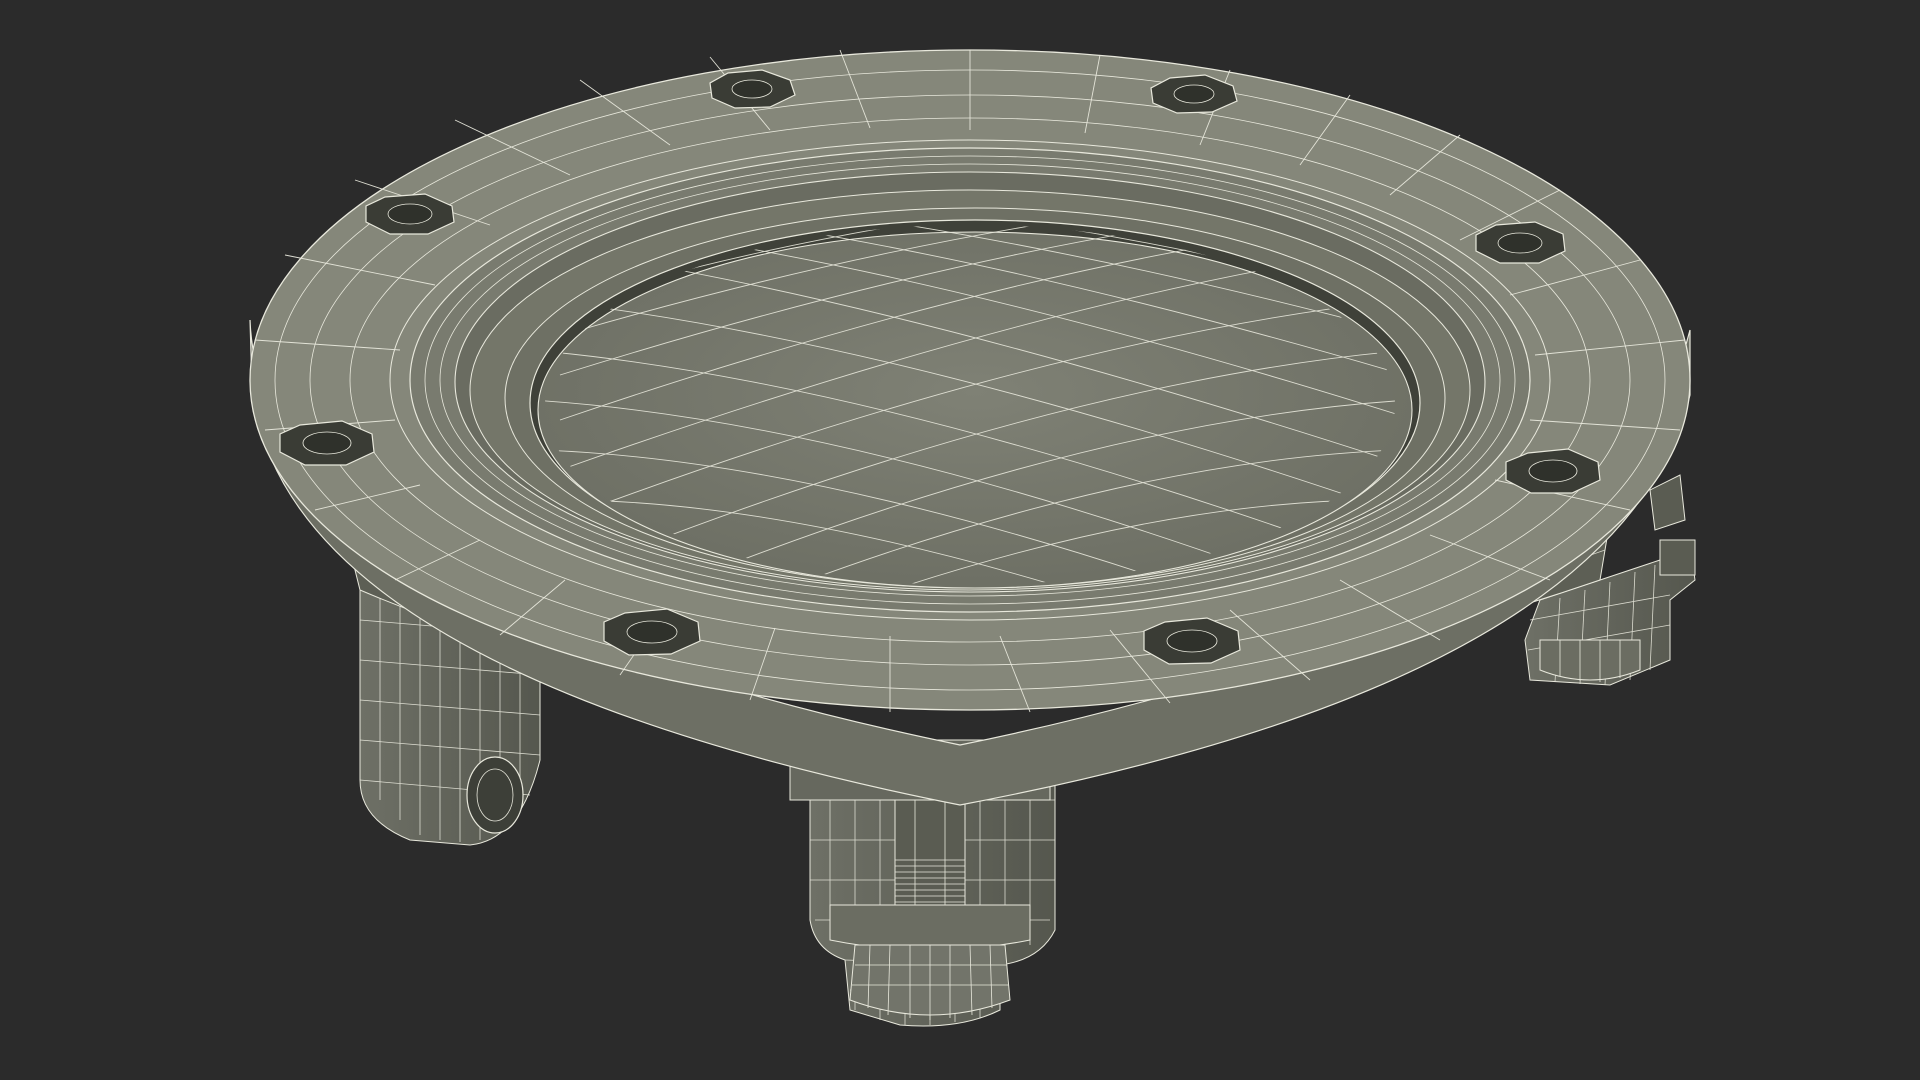 This screenshot has width=1920, height=1080. I want to click on front-nut-cap, so click(930, 962).